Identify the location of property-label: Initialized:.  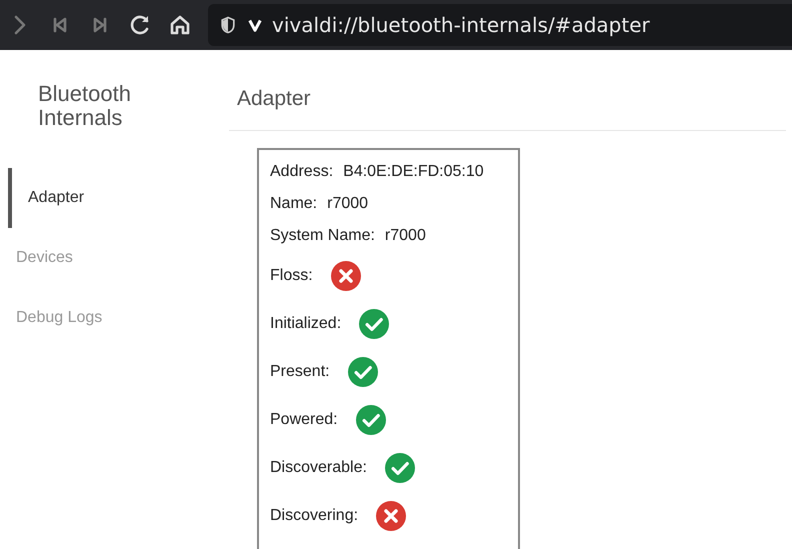
(306, 324).